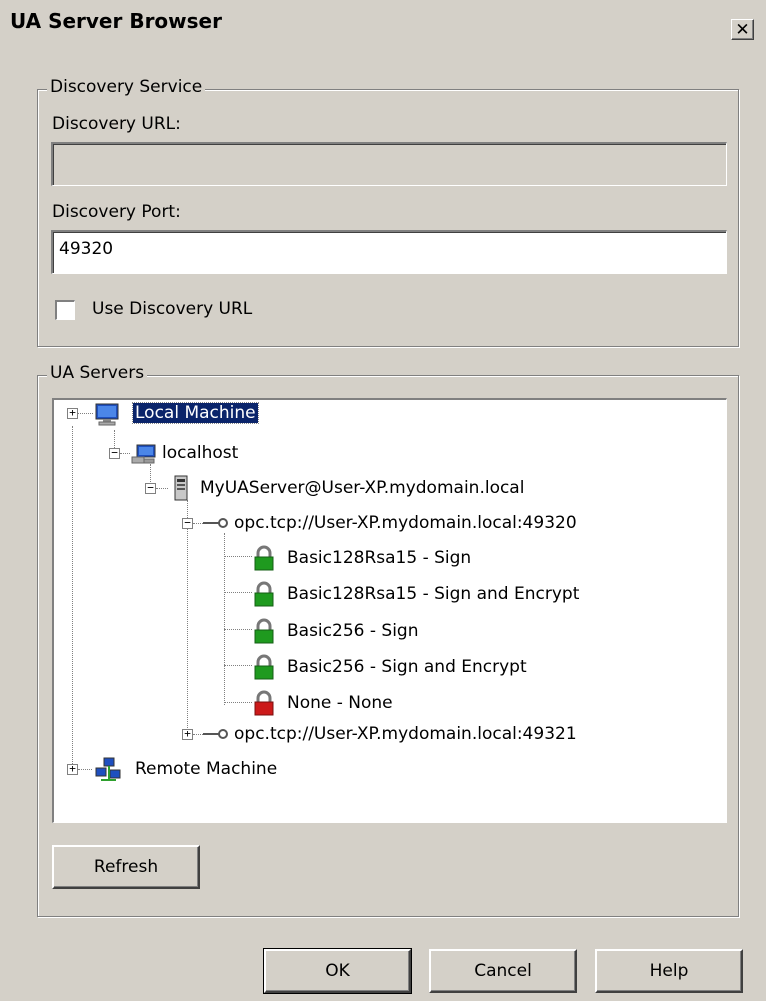 The width and height of the screenshot is (766, 1001). I want to click on tree-node-policy: None - None, so click(390, 703).